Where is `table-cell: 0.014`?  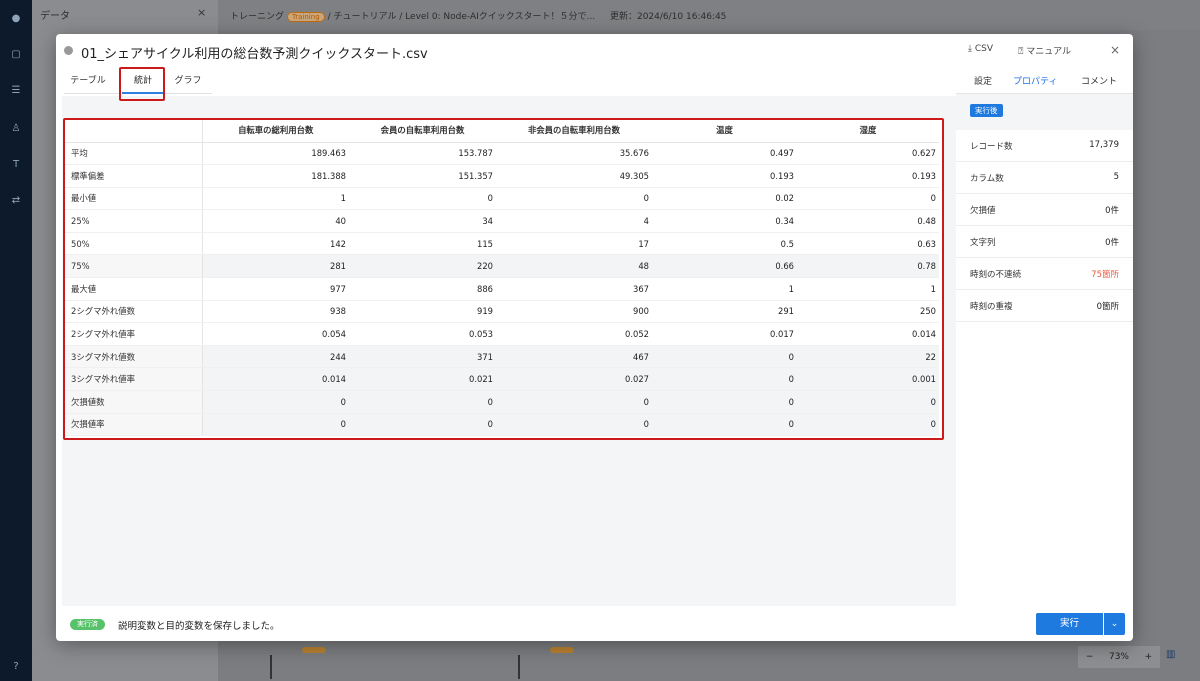
table-cell: 0.014 is located at coordinates (275, 379).